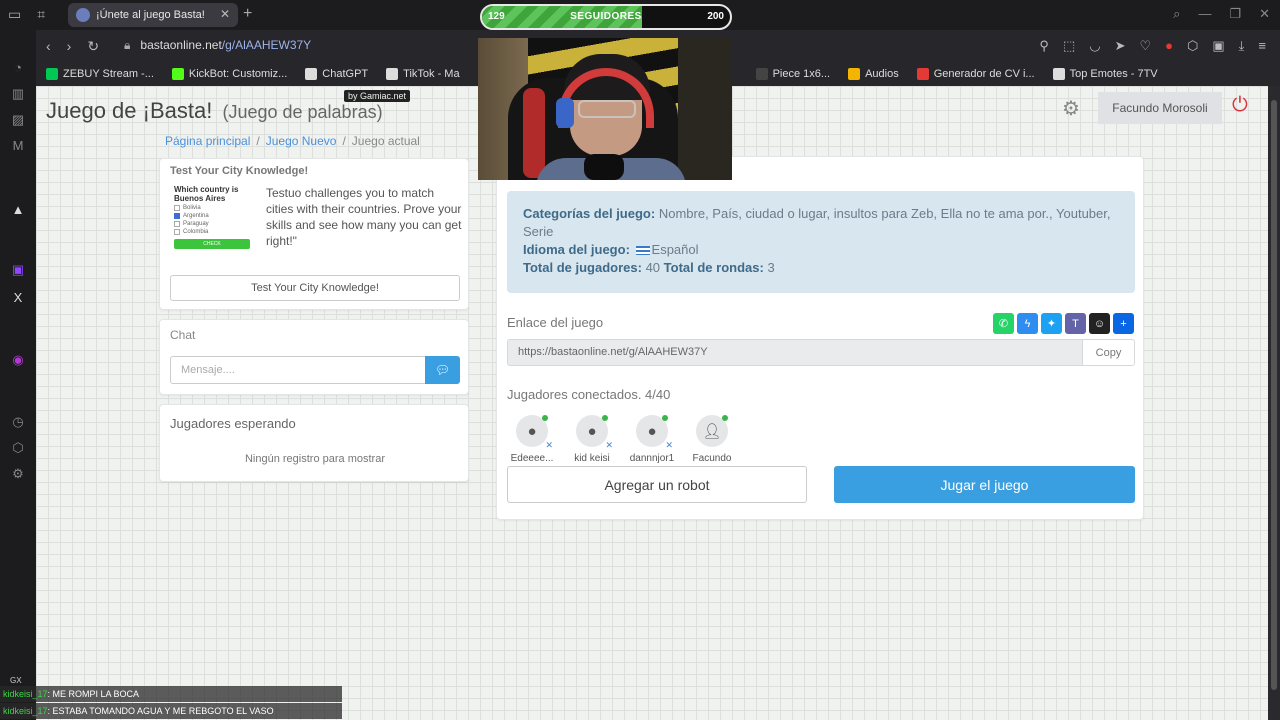  I want to click on ad-button: Test Your City Knowledge!, so click(315, 288).